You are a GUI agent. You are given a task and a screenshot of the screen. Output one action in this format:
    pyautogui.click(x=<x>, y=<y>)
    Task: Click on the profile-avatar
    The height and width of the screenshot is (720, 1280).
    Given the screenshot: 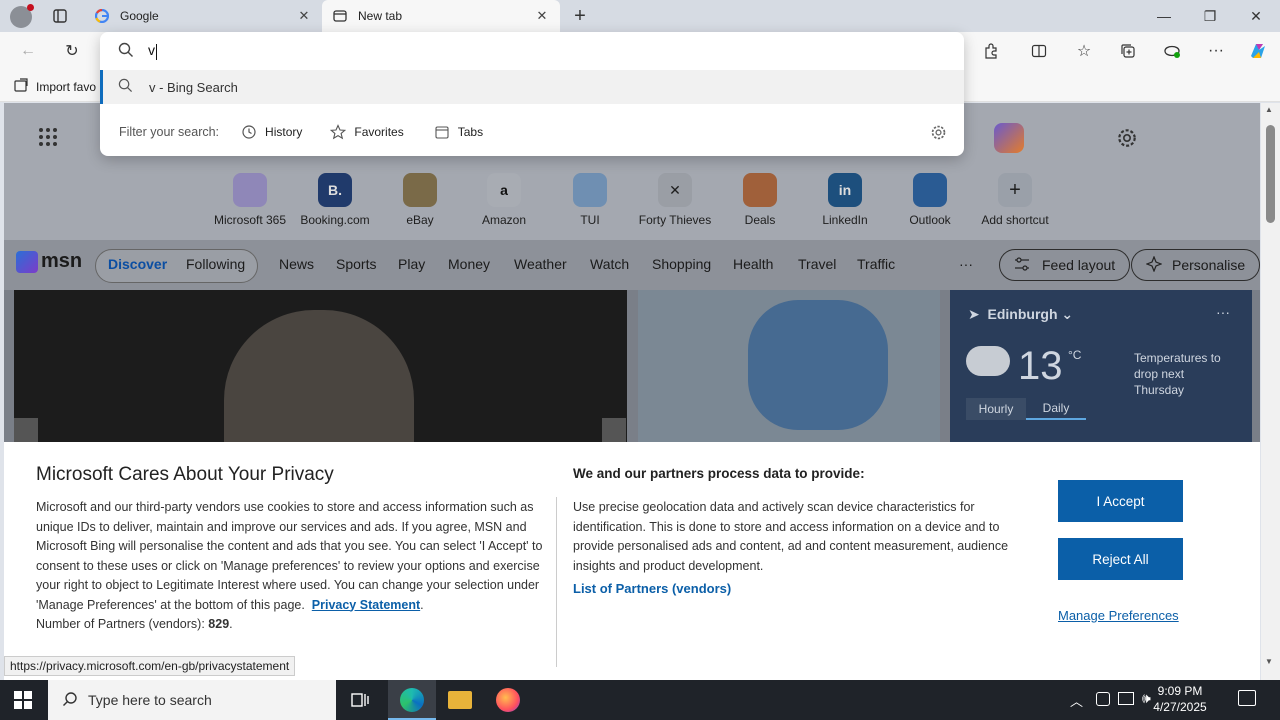 What is the action you would take?
    pyautogui.click(x=22, y=16)
    